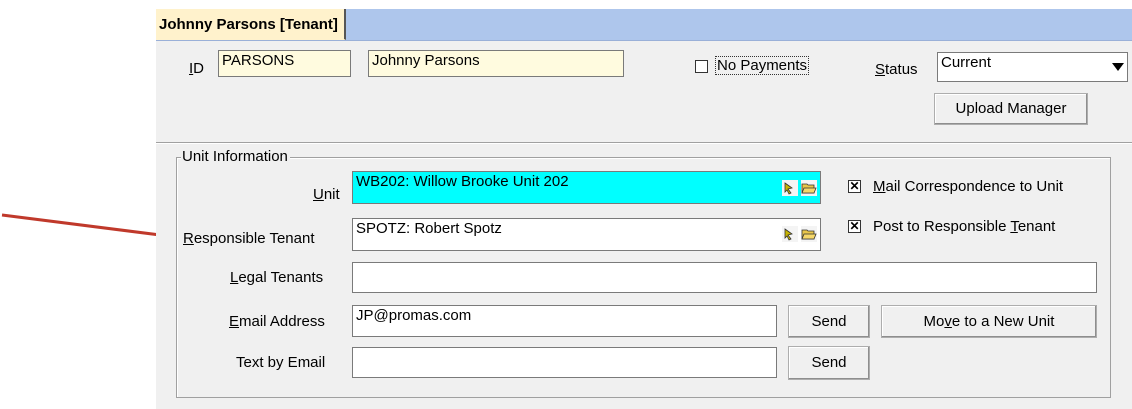 The width and height of the screenshot is (1132, 409). Describe the element at coordinates (414, 315) in the screenshot. I see `email-value: JP@promas.com` at that location.